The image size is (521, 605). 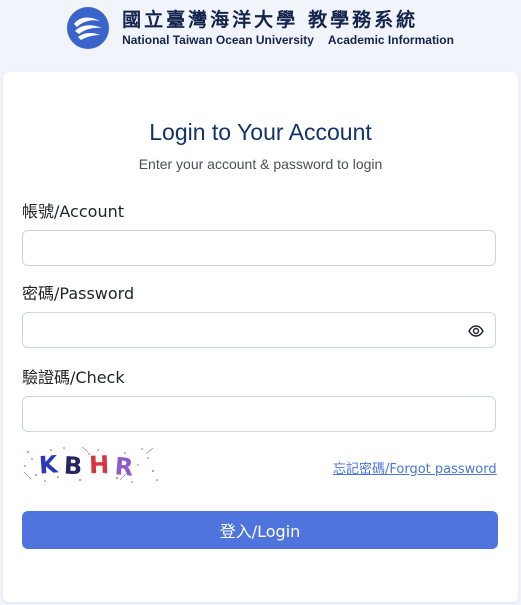 What do you see at coordinates (218, 40) in the screenshot?
I see `school-name-en: National Taiwan Ocean University` at bounding box center [218, 40].